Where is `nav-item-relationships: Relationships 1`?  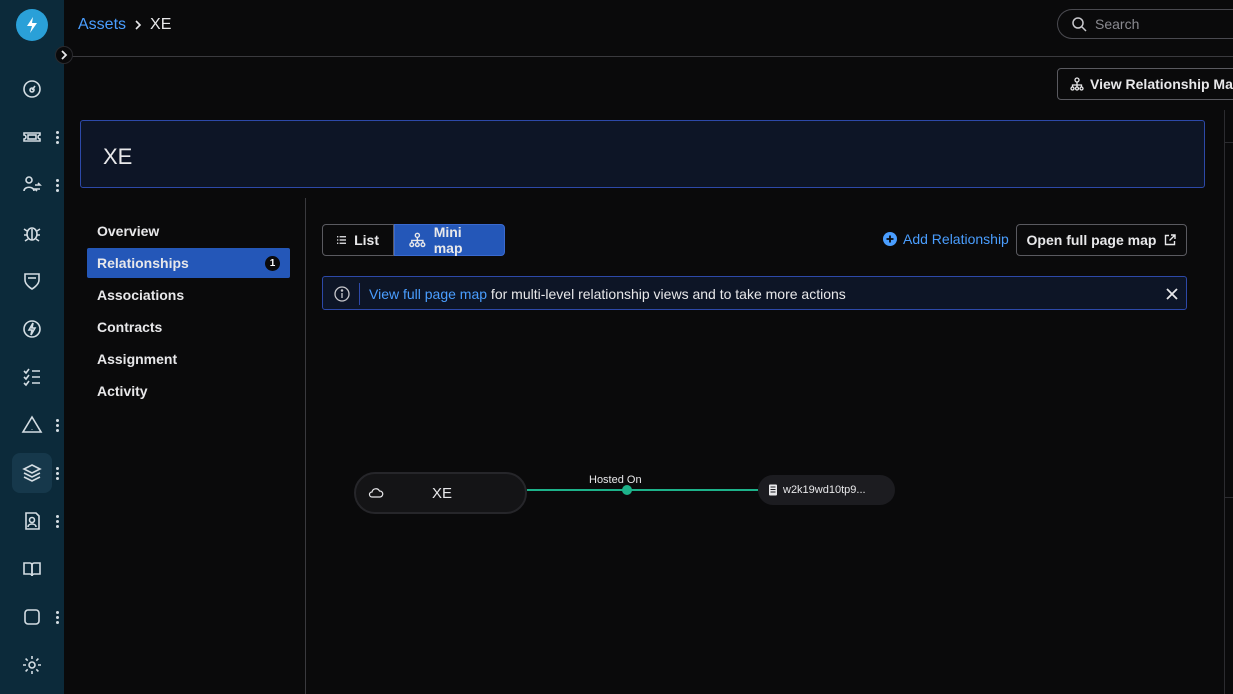
nav-item-relationships: Relationships 1 is located at coordinates (188, 263).